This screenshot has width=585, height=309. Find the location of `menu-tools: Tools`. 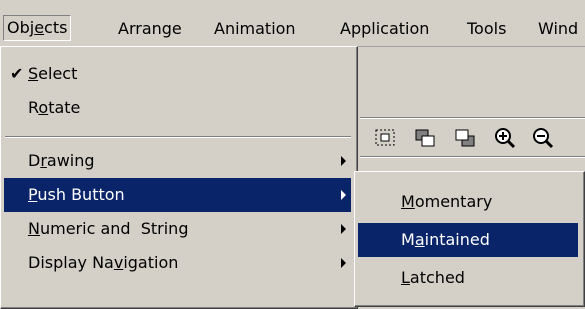

menu-tools: Tools is located at coordinates (486, 29).